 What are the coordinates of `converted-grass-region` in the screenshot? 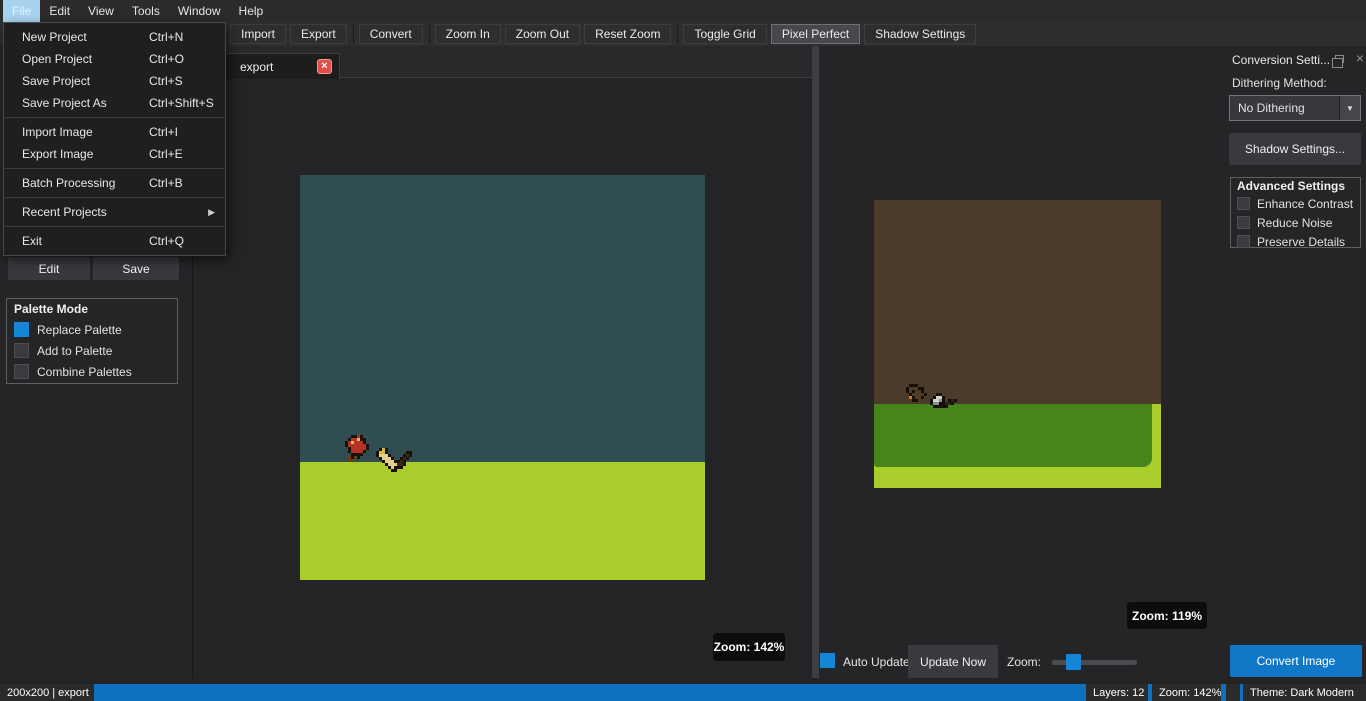 It's located at (1013, 435).